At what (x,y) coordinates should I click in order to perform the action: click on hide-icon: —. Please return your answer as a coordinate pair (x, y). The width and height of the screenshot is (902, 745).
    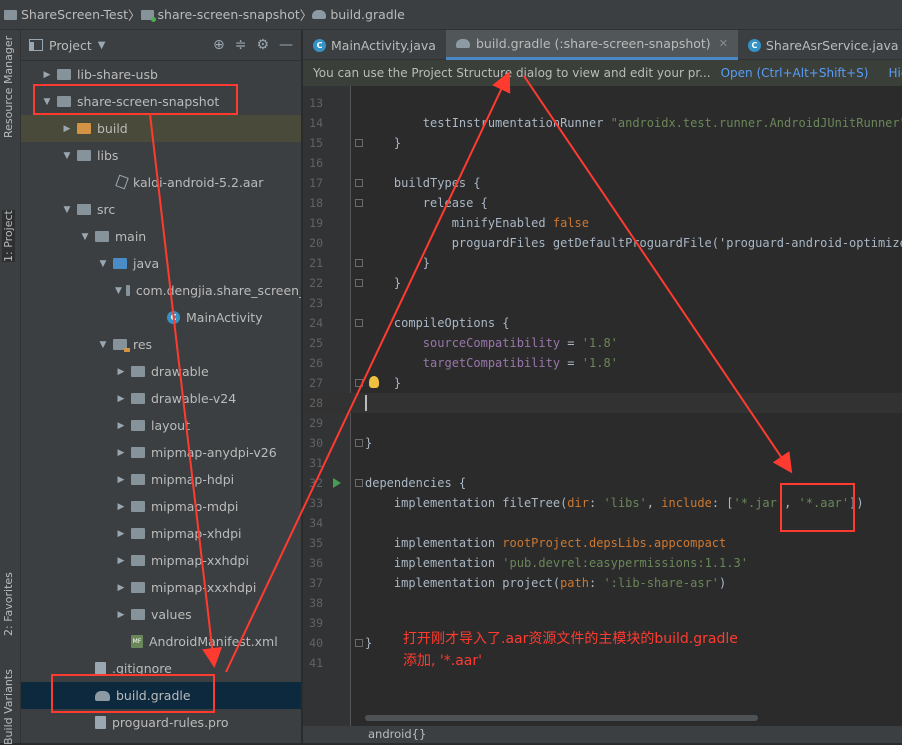
    Looking at the image, I should click on (286, 45).